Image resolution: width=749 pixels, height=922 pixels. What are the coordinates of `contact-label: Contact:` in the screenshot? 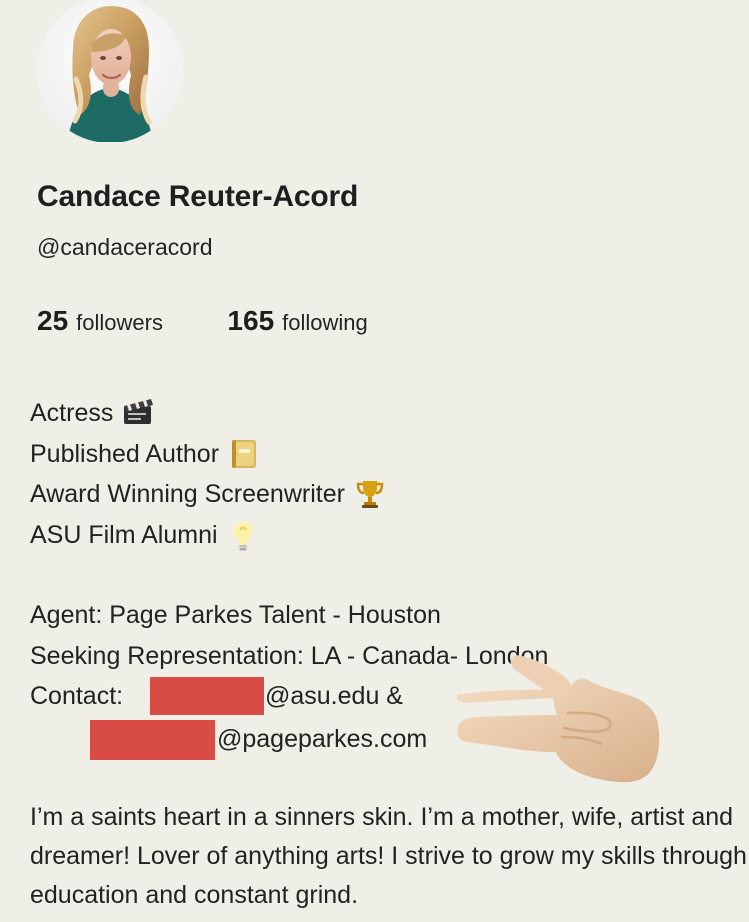 It's located at (77, 696).